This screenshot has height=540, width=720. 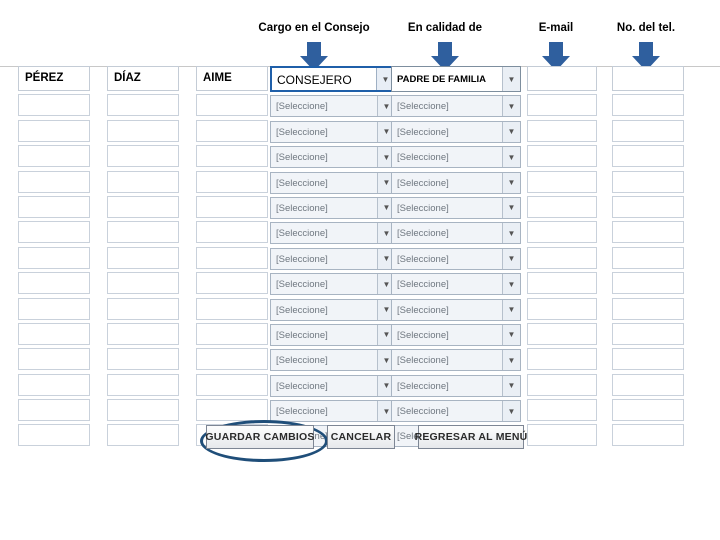 I want to click on regresar-al-menu-button: REGRESAR AL MENÚ, so click(x=471, y=437).